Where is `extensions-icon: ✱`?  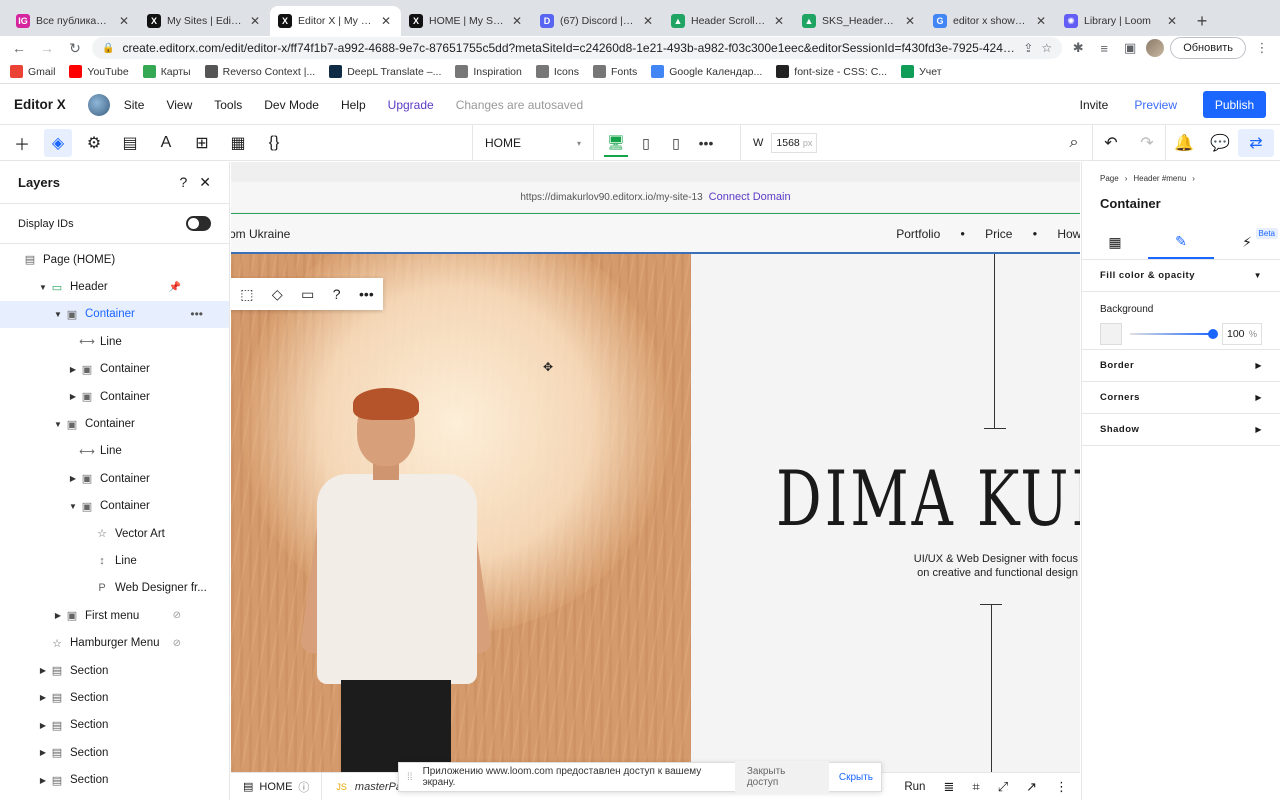 extensions-icon: ✱ is located at coordinates (1078, 48).